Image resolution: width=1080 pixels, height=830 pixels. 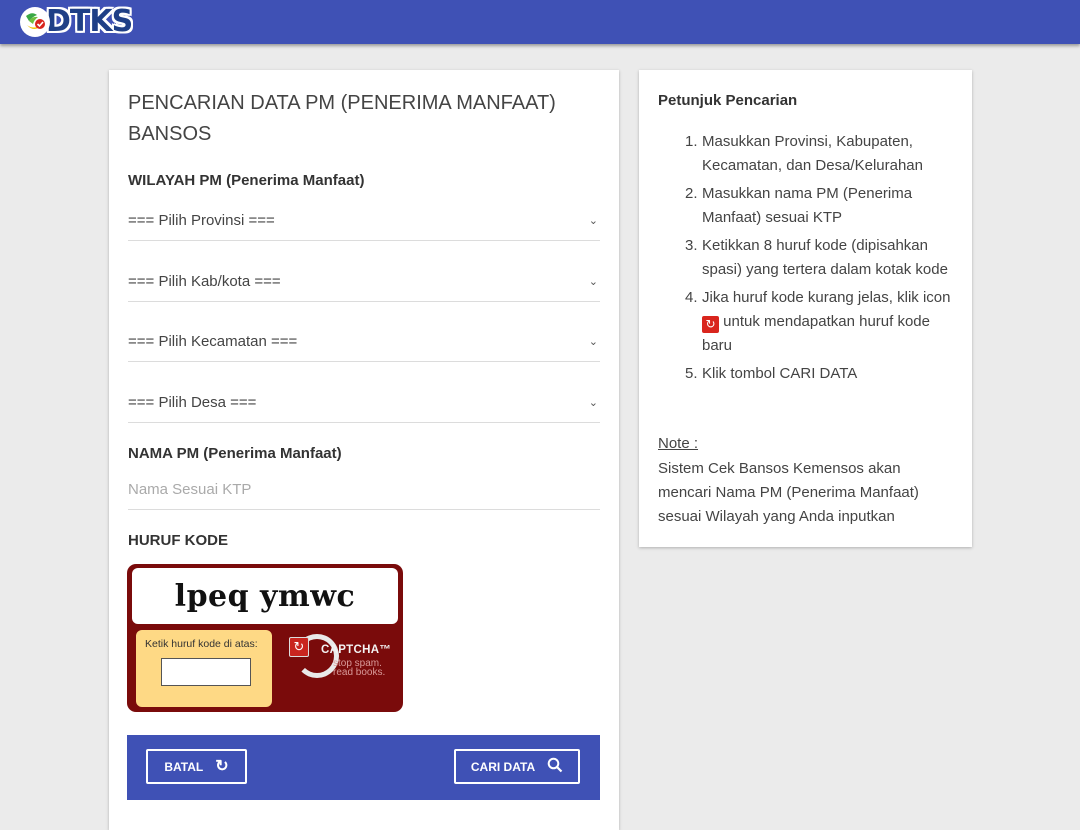 What do you see at coordinates (678, 443) in the screenshot?
I see `note-title: Note :` at bounding box center [678, 443].